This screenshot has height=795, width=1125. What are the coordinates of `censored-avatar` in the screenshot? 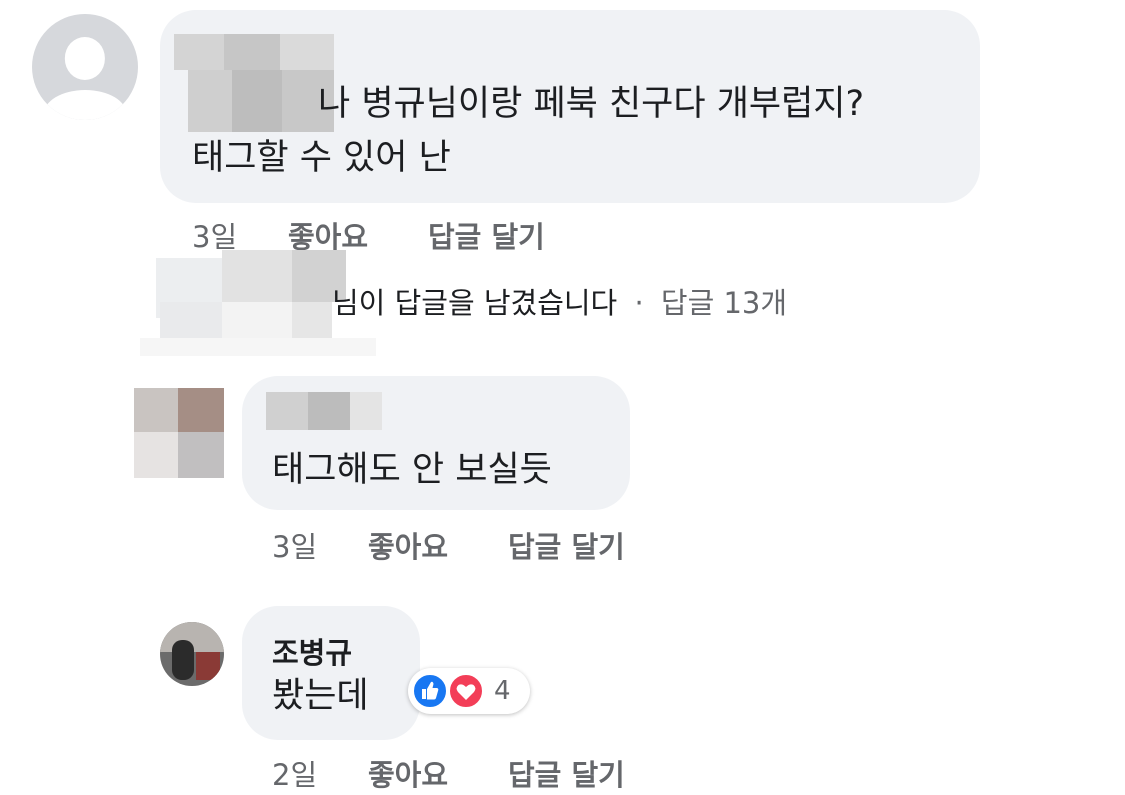 It's located at (179, 433).